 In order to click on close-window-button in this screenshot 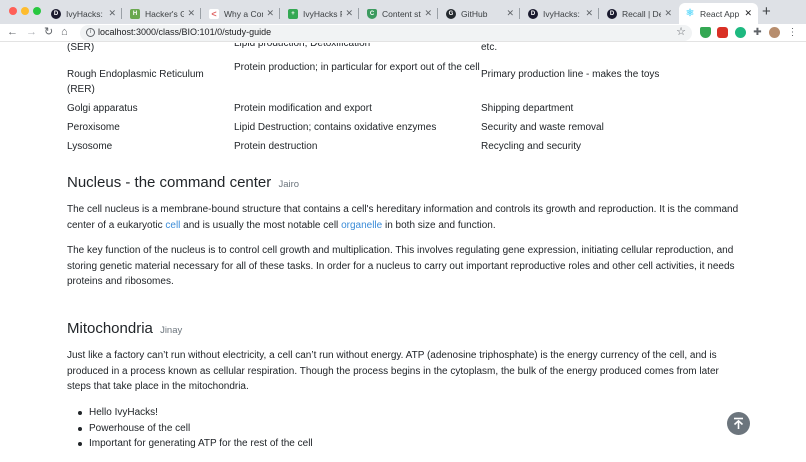, I will do `click(13, 11)`.